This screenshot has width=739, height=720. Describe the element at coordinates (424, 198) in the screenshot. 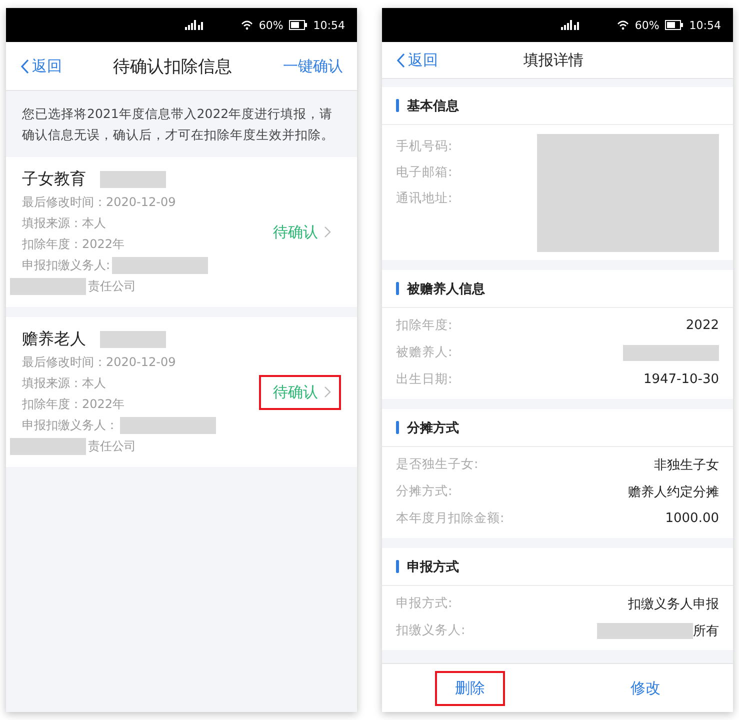

I see `field-label: 通讯地址:` at that location.